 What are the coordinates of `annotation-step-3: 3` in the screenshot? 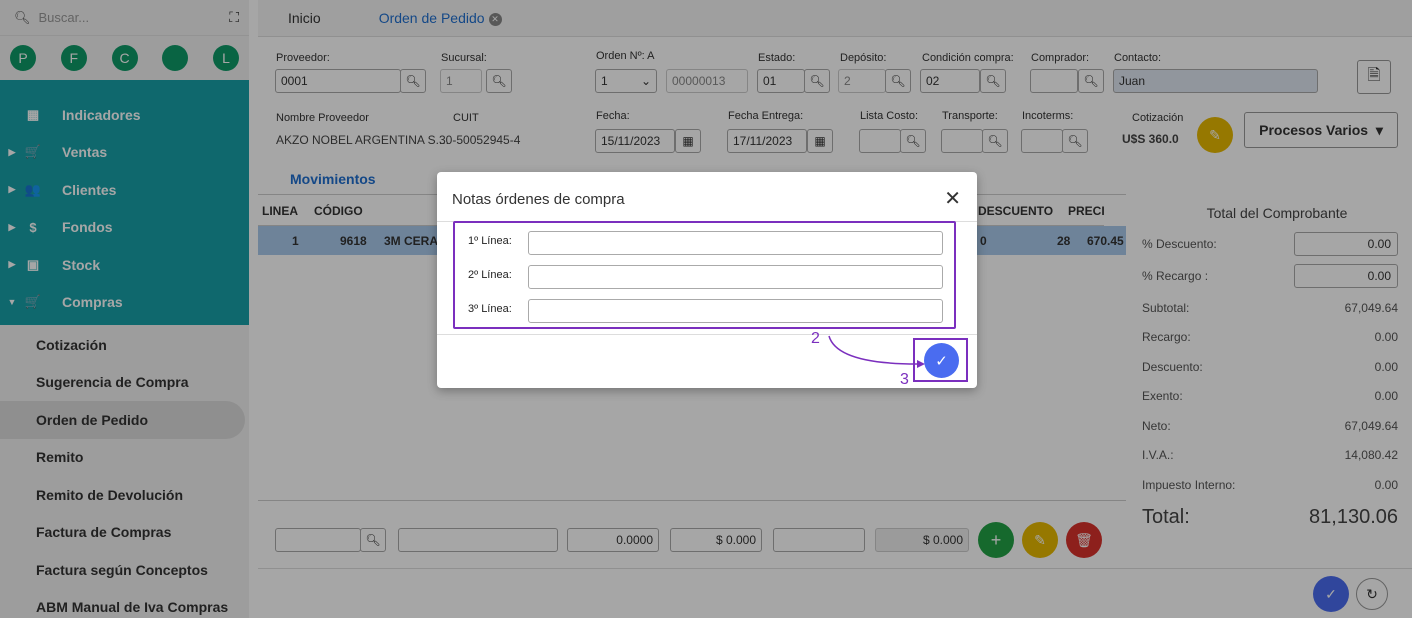 It's located at (904, 379).